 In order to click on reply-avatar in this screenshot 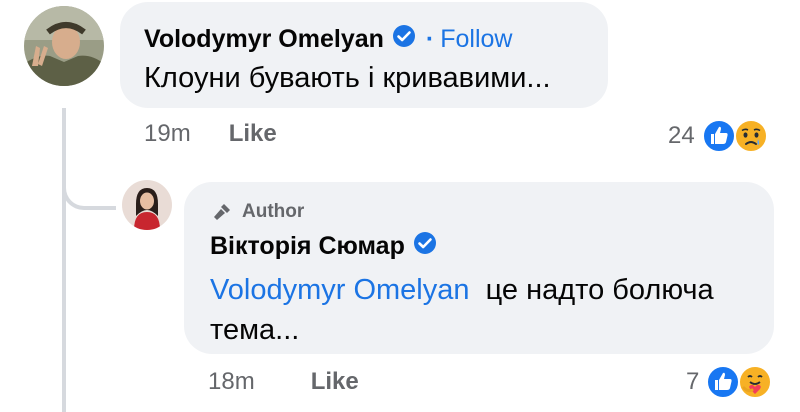, I will do `click(147, 205)`.